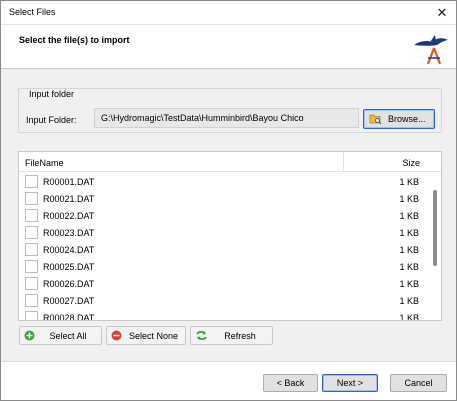 This screenshot has height=401, width=457. Describe the element at coordinates (290, 383) in the screenshot. I see `back-button: < Back` at that location.